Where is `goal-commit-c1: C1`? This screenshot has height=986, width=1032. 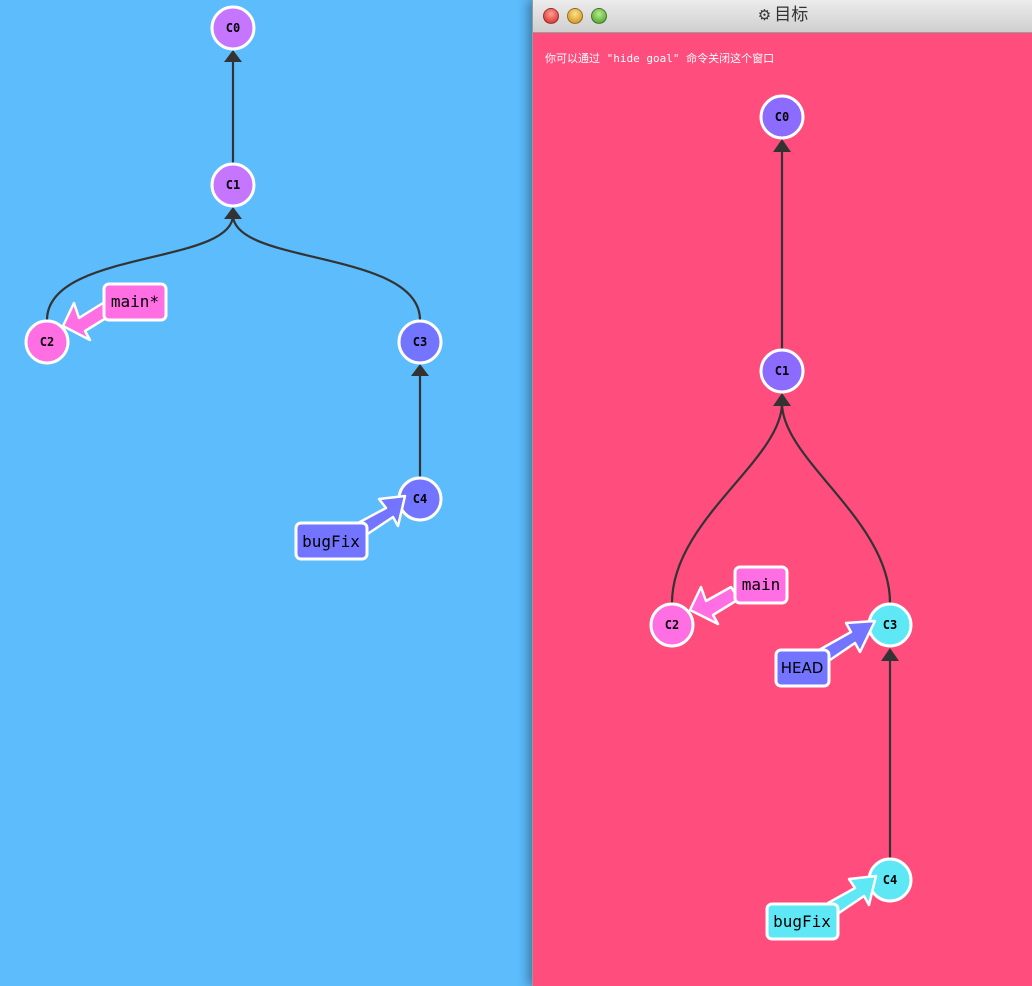 goal-commit-c1: C1 is located at coordinates (782, 371).